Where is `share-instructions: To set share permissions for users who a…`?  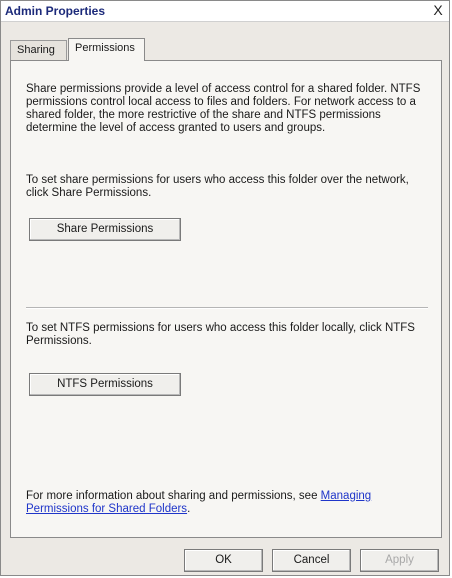
share-instructions: To set share permissions for users who a… is located at coordinates (217, 186).